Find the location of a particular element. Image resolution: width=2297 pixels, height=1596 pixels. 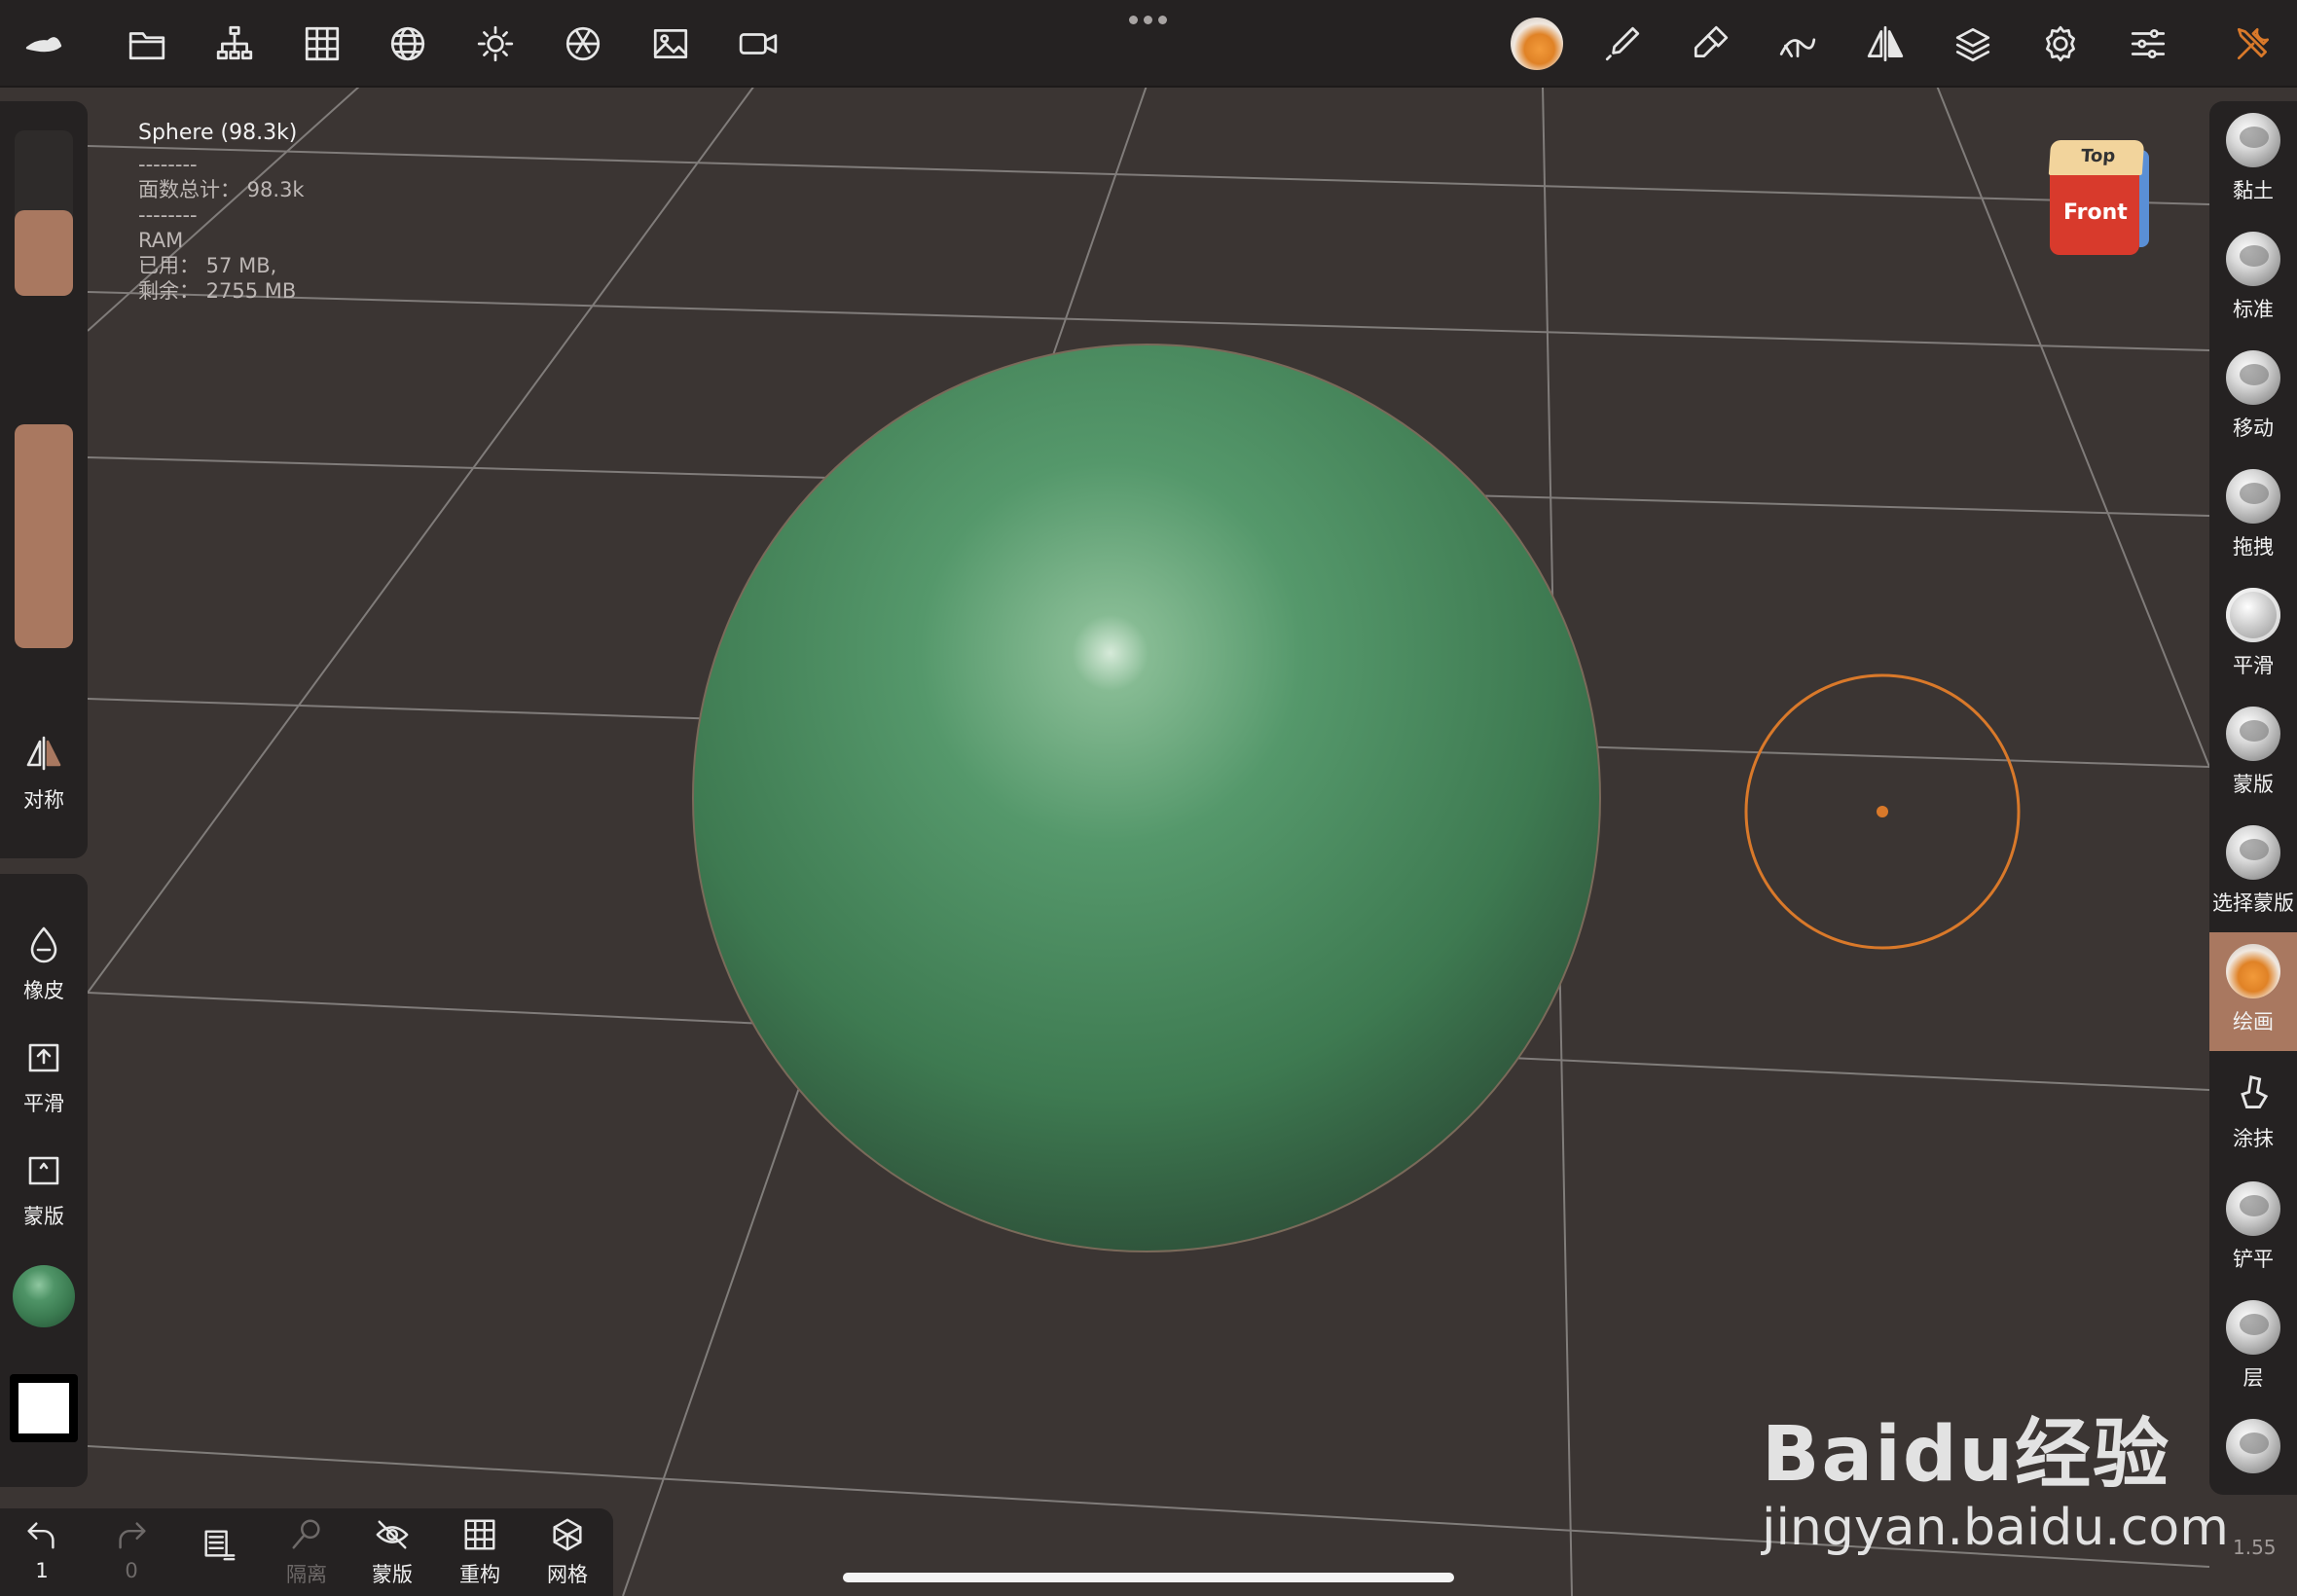

mesh-label: 网格 is located at coordinates (568, 1574).